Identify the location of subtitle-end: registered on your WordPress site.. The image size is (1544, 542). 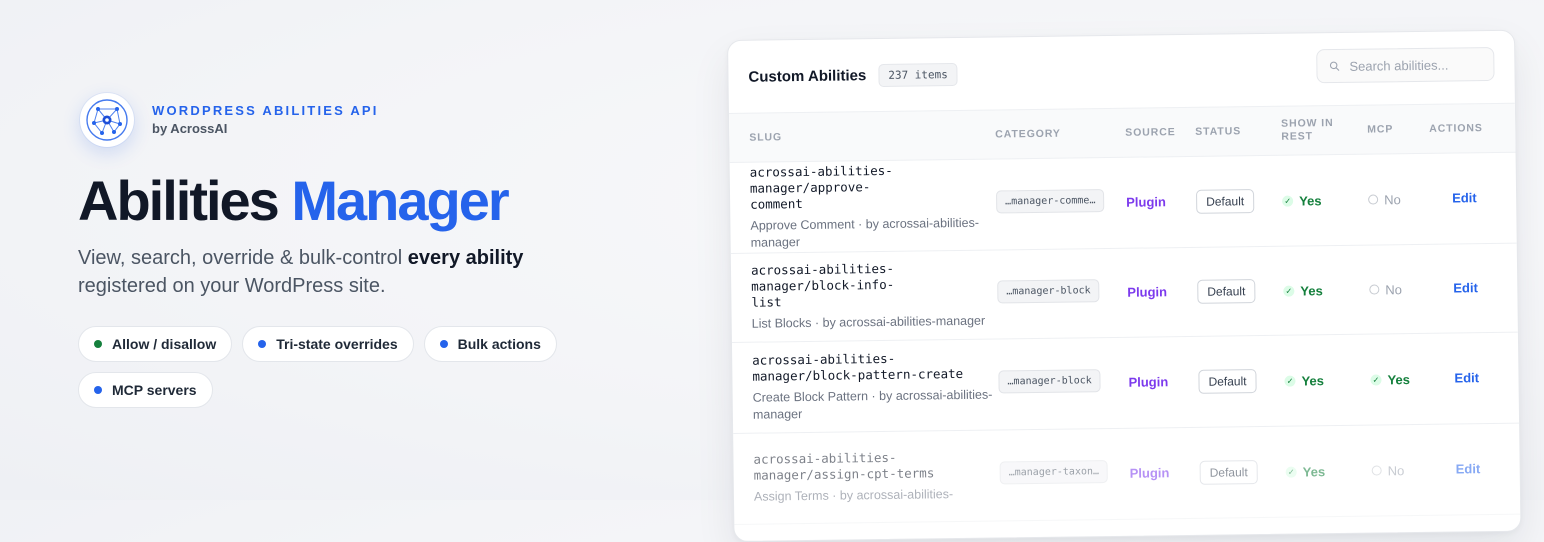
(232, 286).